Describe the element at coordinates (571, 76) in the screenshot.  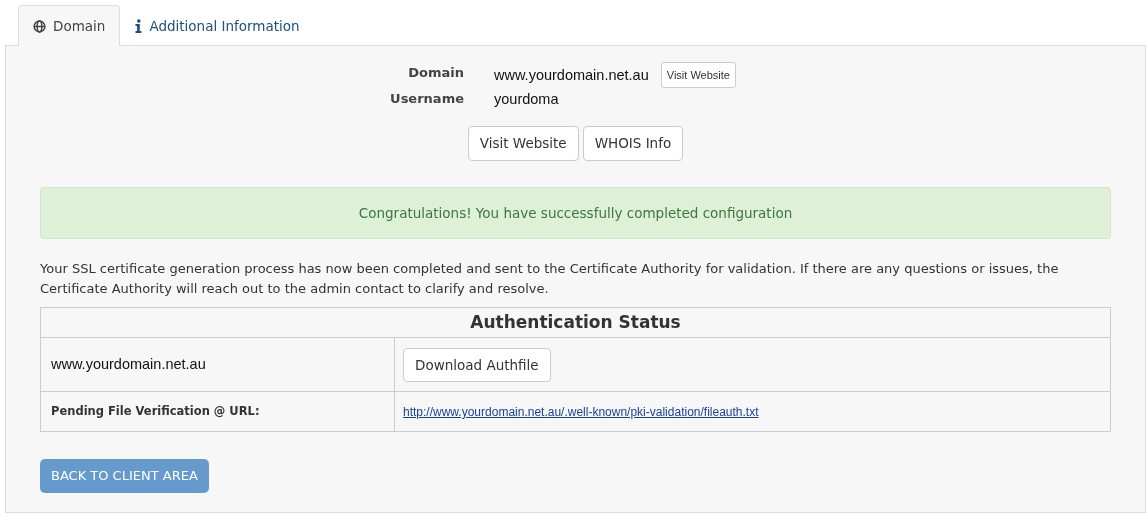
I see `field-value: www.yourdomain.net.au` at that location.